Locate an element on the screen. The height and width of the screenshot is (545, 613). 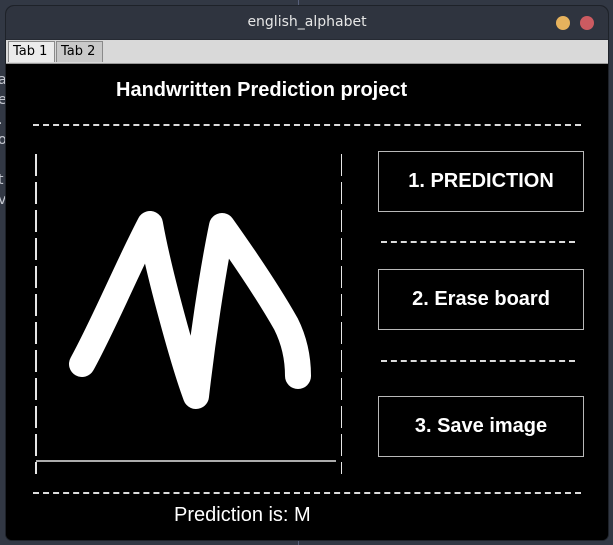
save-image-button: 3. Save image is located at coordinates (481, 426).